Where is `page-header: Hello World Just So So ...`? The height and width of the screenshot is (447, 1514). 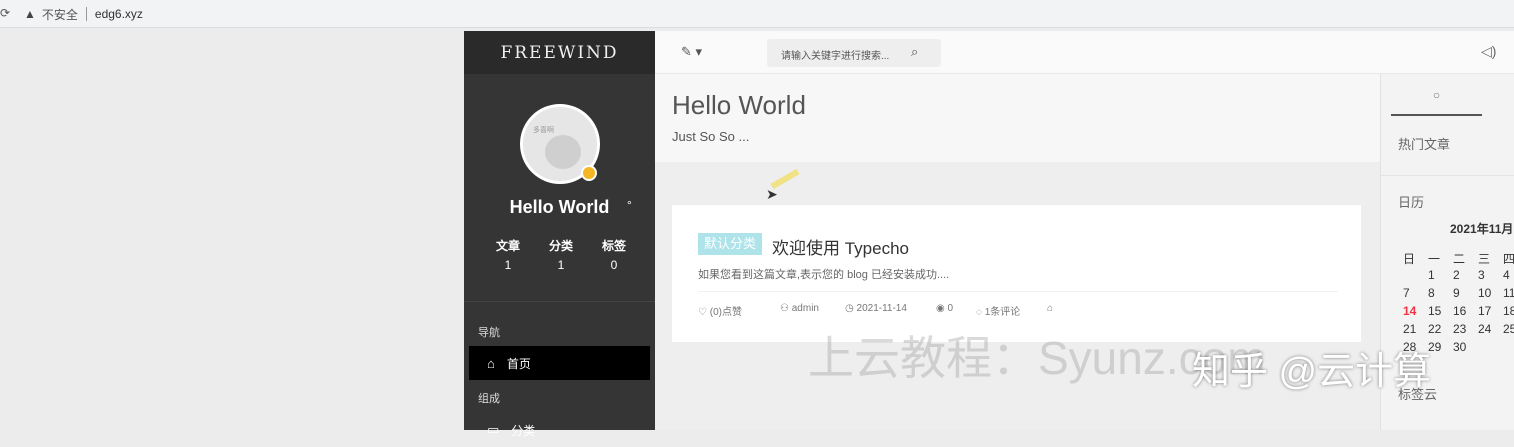
page-header: Hello World Just So So ... is located at coordinates (1017, 118).